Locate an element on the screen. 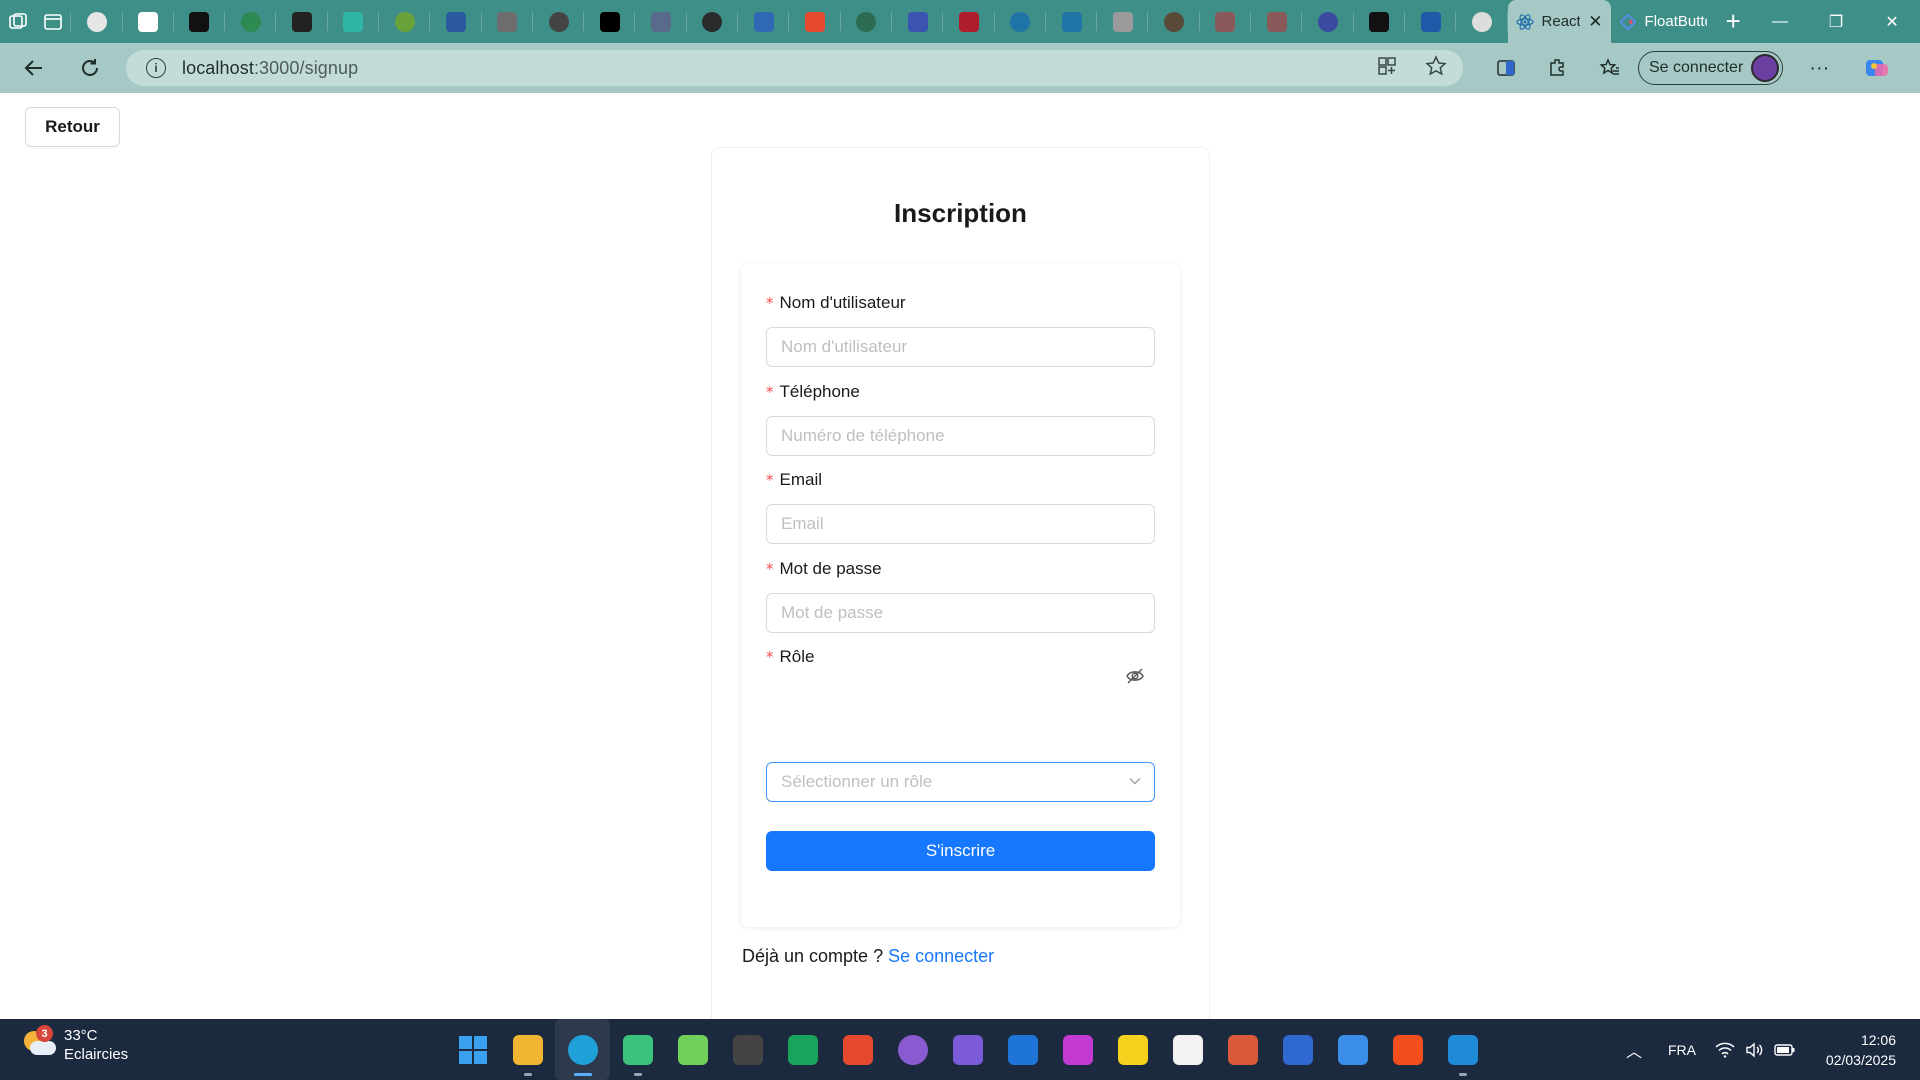 The width and height of the screenshot is (1920, 1080). tab-react: React ✕ is located at coordinates (1559, 21).